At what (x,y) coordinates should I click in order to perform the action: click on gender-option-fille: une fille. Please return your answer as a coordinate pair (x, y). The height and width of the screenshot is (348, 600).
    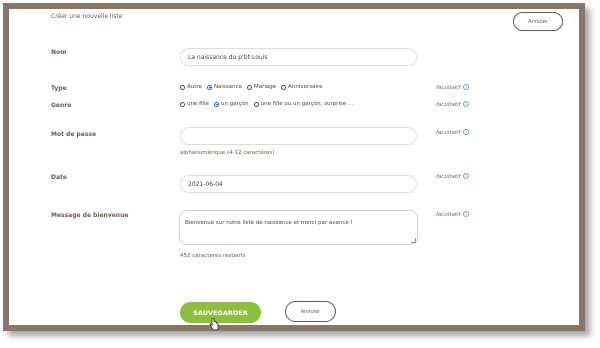
    Looking at the image, I should click on (194, 104).